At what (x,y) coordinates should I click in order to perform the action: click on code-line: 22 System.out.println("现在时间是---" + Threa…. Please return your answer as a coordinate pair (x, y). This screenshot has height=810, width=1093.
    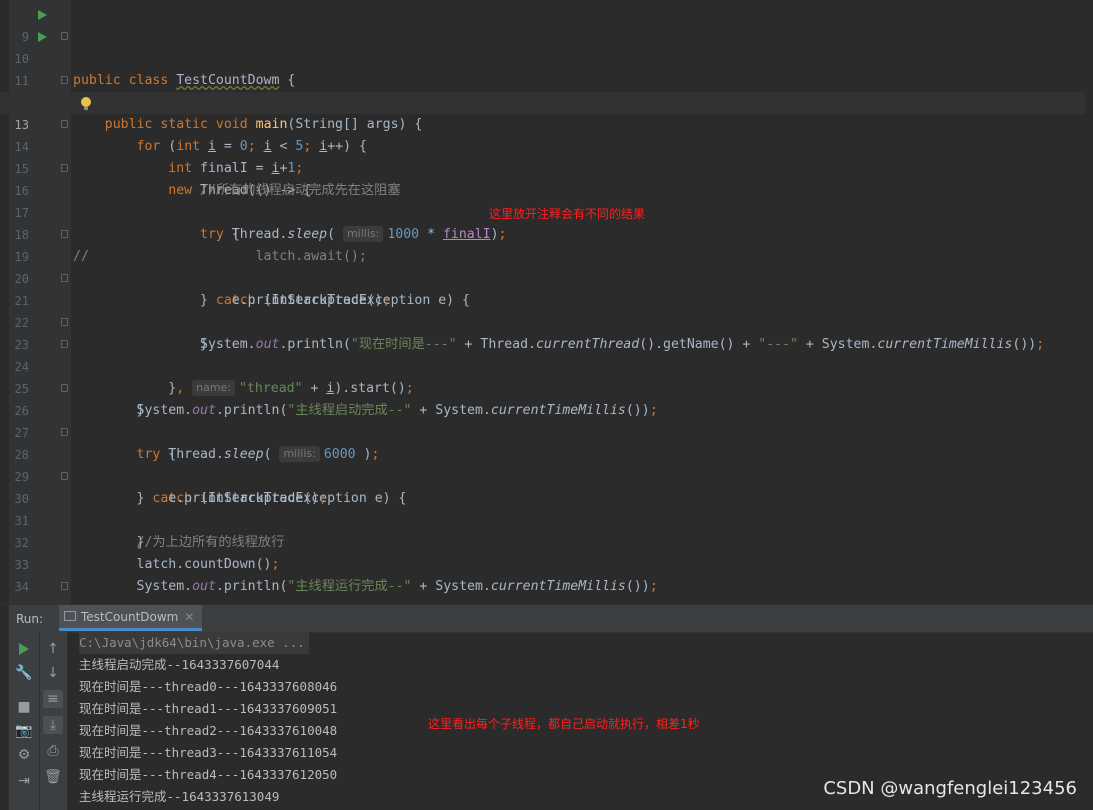
    Looking at the image, I should click on (546, 321).